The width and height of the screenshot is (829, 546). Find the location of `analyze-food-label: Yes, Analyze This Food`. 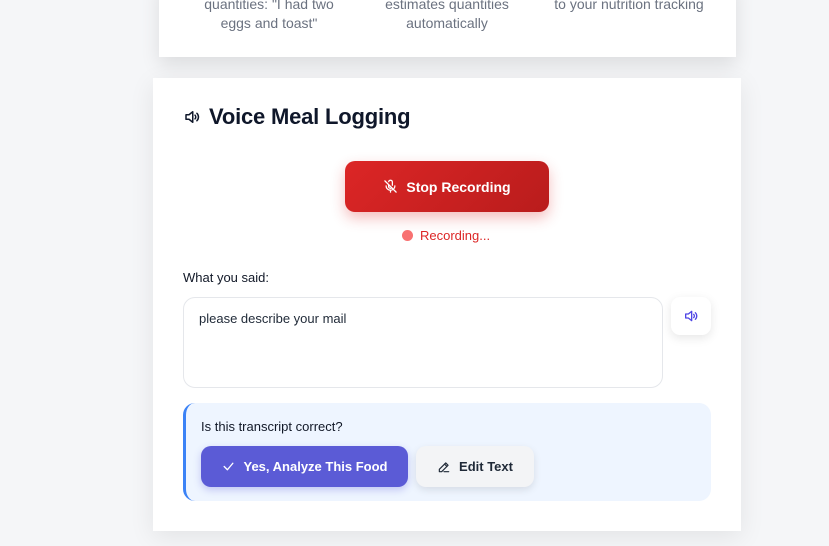

analyze-food-label: Yes, Analyze This Food is located at coordinates (315, 466).